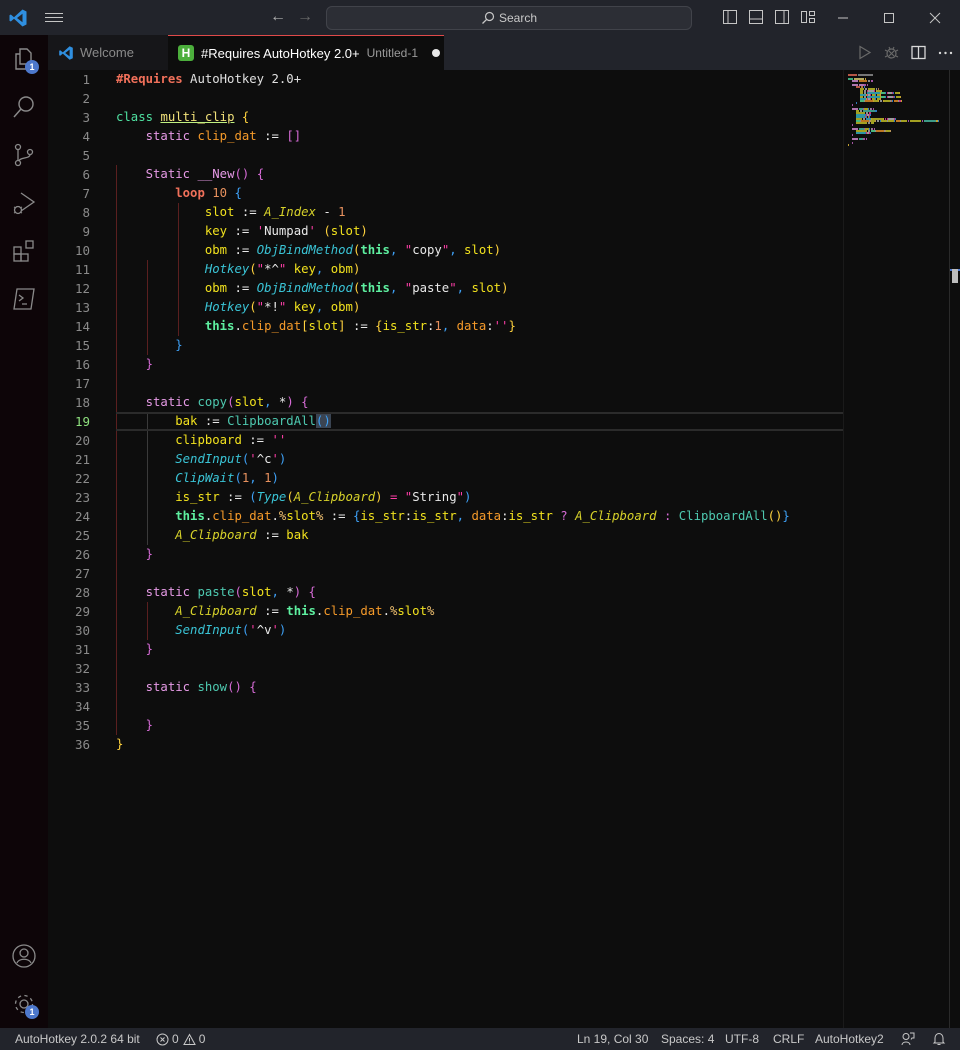 Image resolution: width=960 pixels, height=1050 pixels. Describe the element at coordinates (479, 535) in the screenshot. I see `code-line: A_Clipboard := bak` at that location.